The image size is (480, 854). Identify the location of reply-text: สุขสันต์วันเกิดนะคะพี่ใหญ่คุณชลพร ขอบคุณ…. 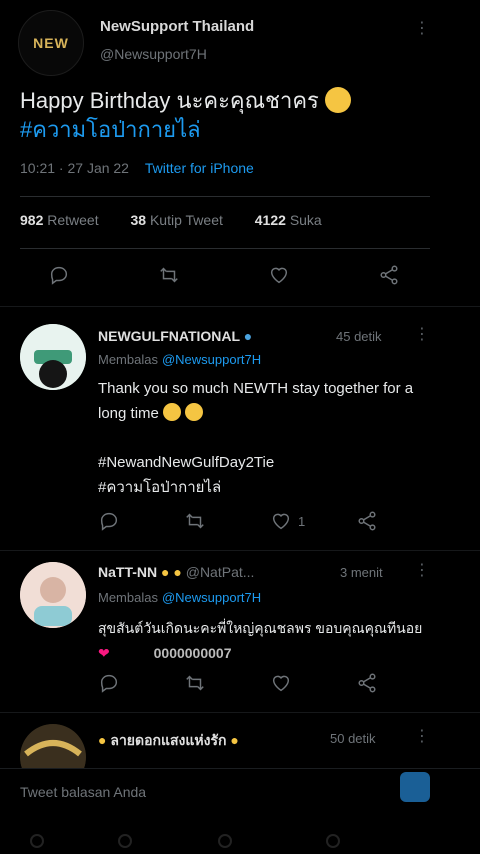
(260, 640).